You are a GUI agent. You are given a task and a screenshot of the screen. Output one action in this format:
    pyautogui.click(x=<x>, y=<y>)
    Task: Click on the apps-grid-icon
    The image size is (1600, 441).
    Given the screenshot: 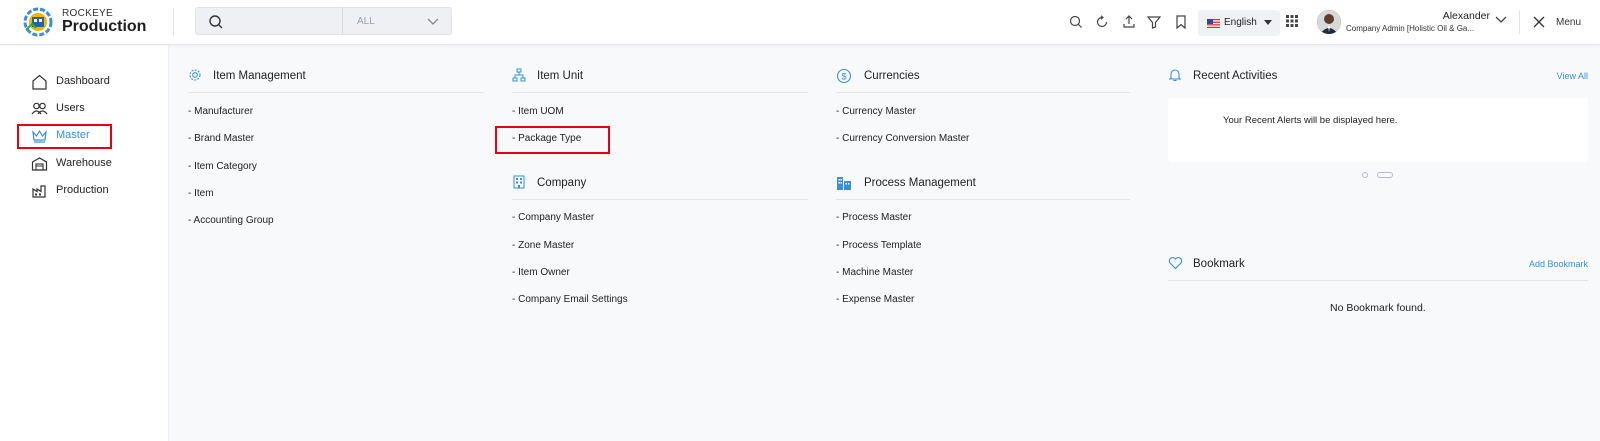 What is the action you would take?
    pyautogui.click(x=1292, y=21)
    